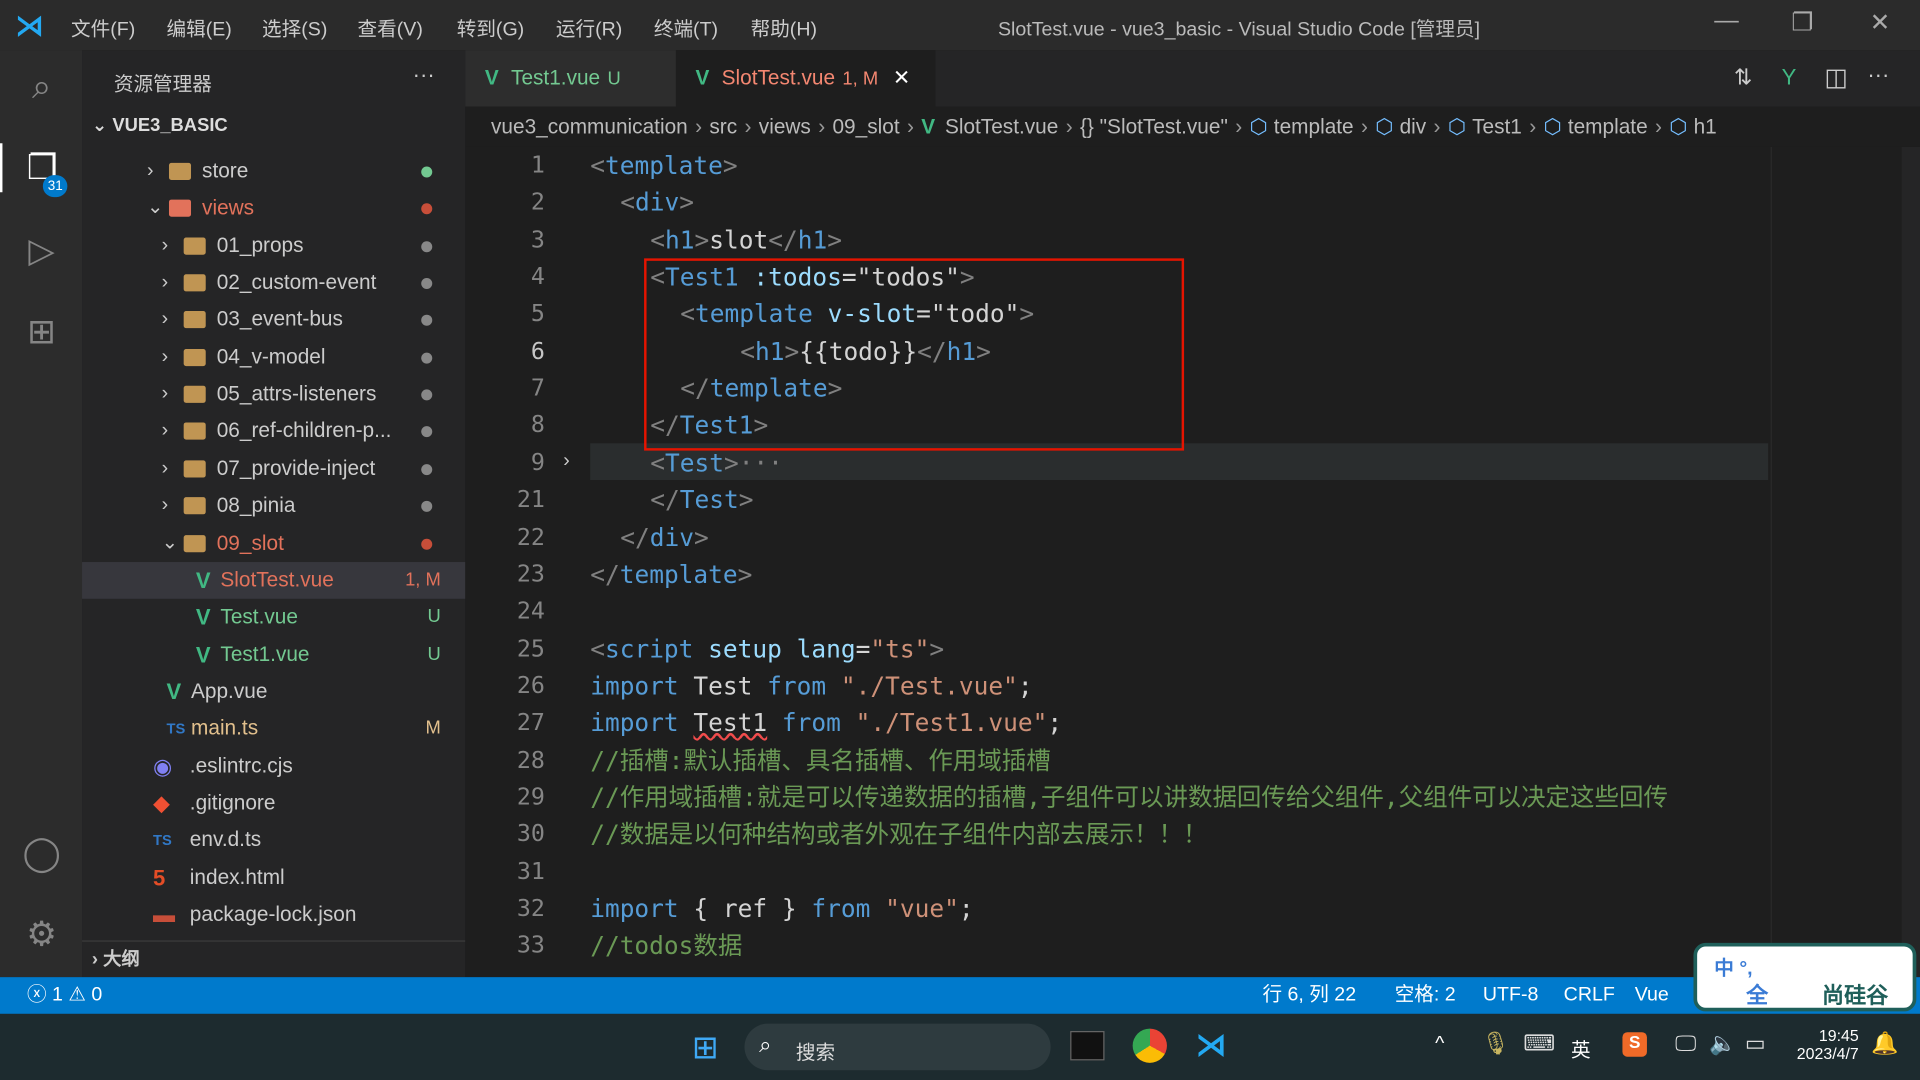  Describe the element at coordinates (857, 314) in the screenshot. I see `code-line: <template v-slot="todo">` at that location.